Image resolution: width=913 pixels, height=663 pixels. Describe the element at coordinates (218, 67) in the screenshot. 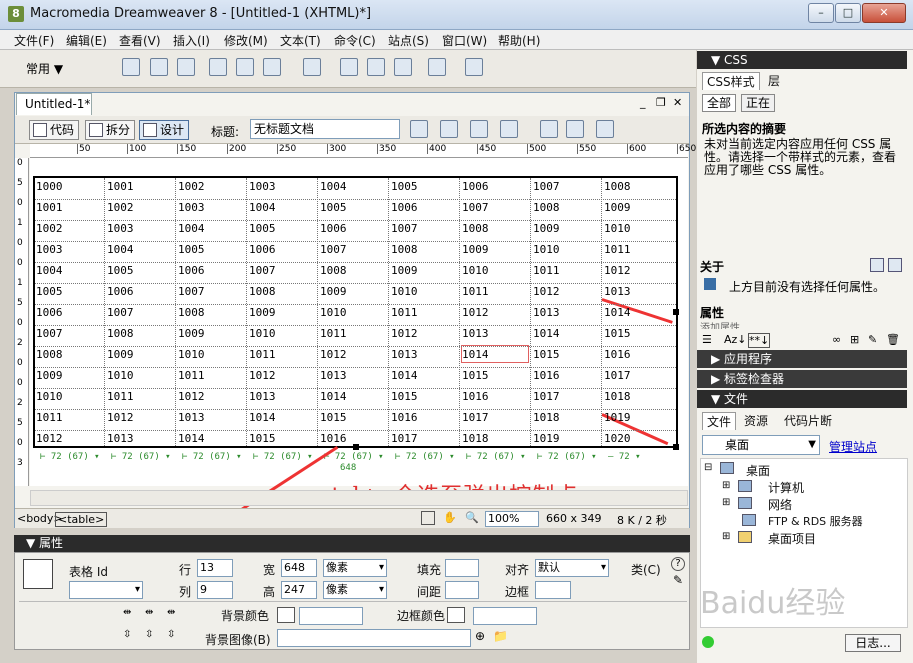

I see `table-icon` at that location.